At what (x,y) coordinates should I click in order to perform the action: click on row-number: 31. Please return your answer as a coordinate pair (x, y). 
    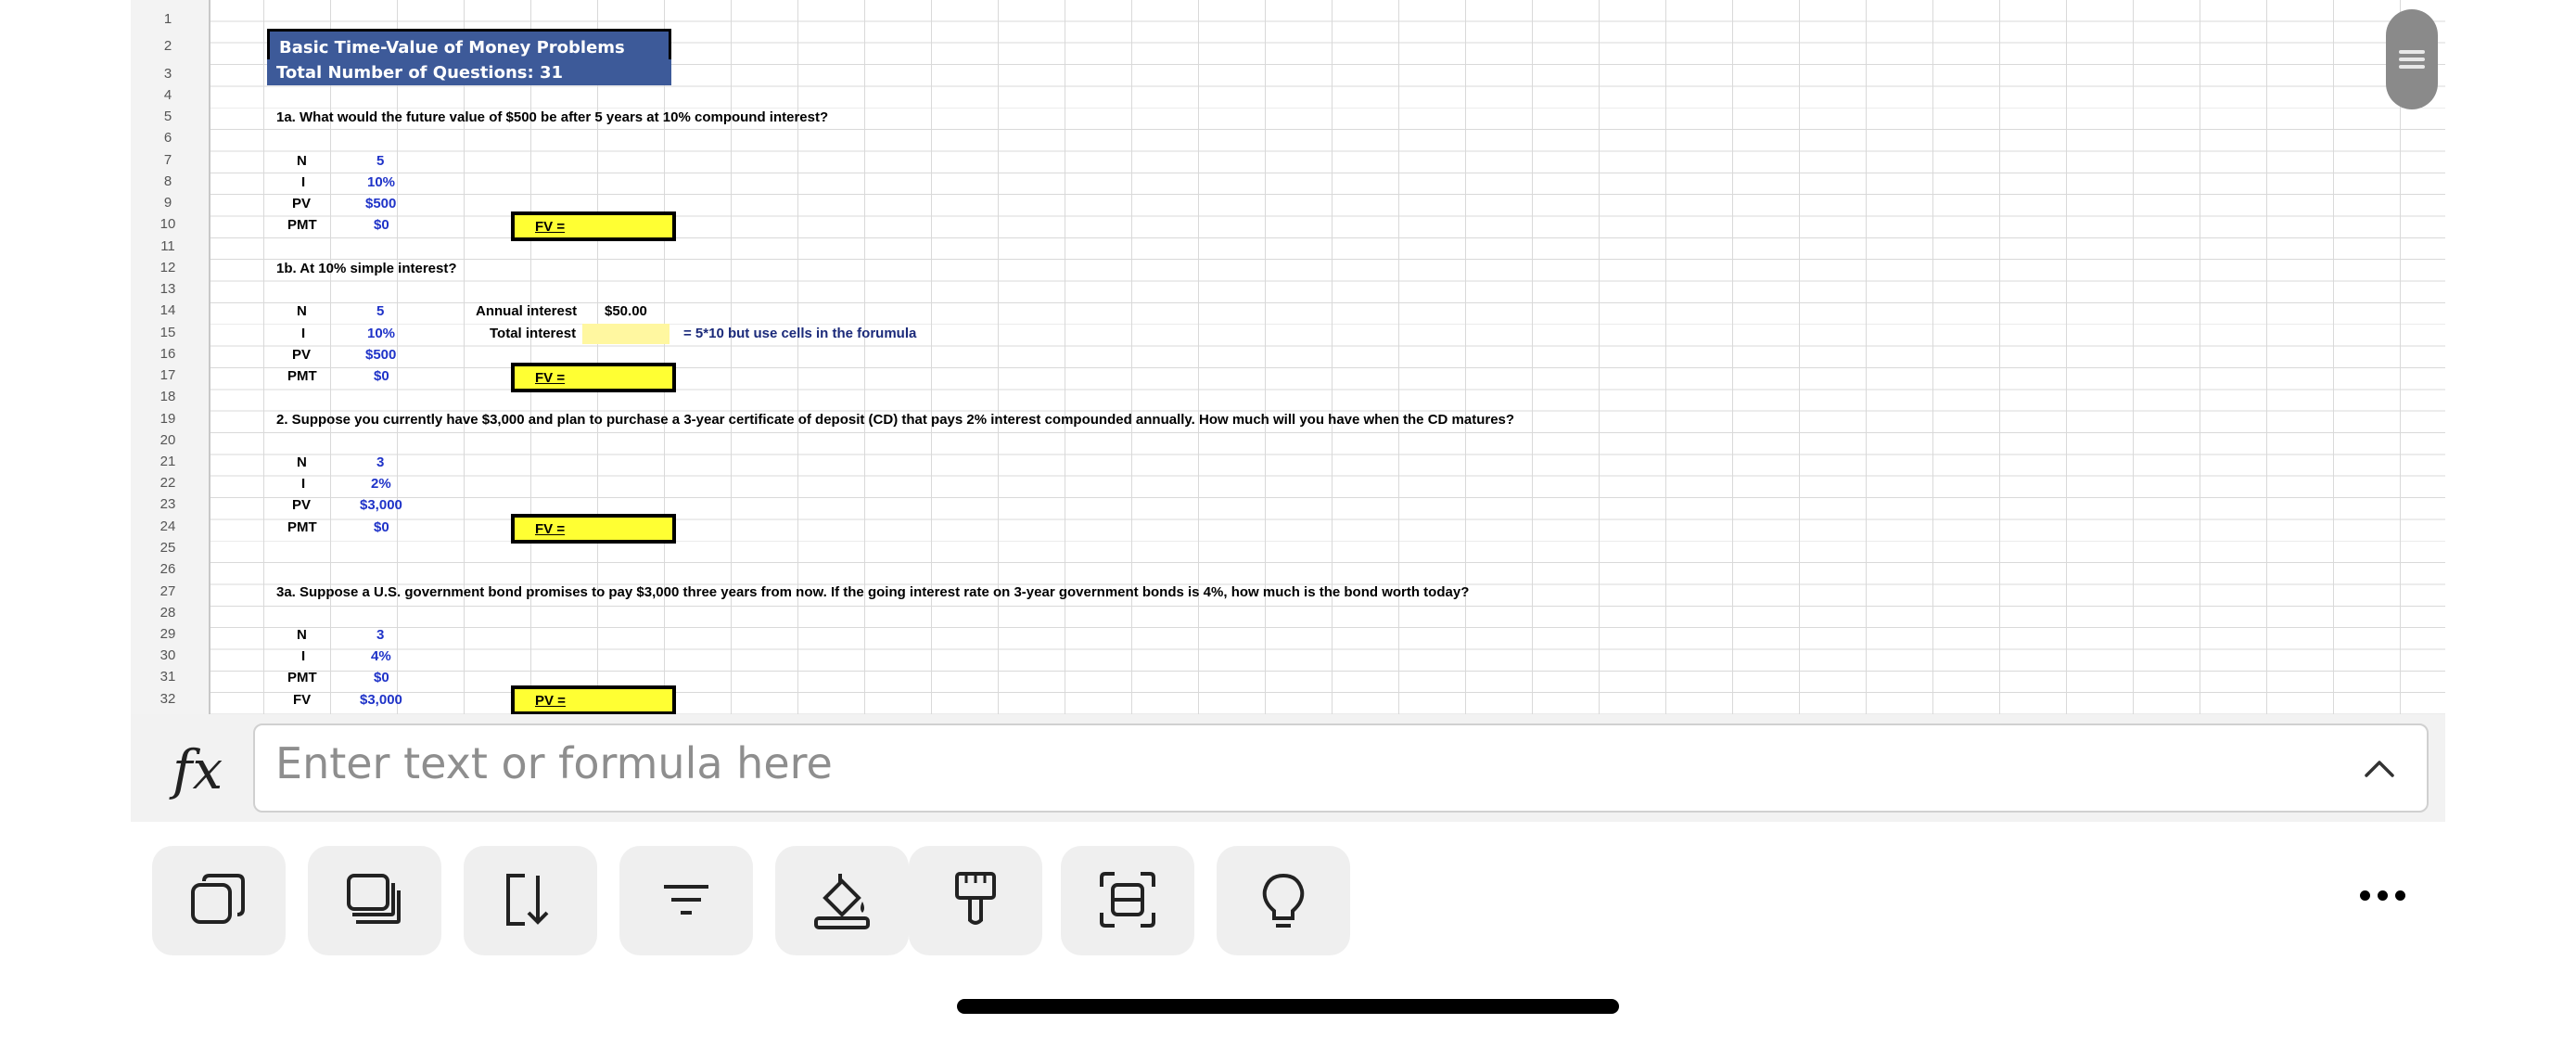
    Looking at the image, I should click on (168, 677).